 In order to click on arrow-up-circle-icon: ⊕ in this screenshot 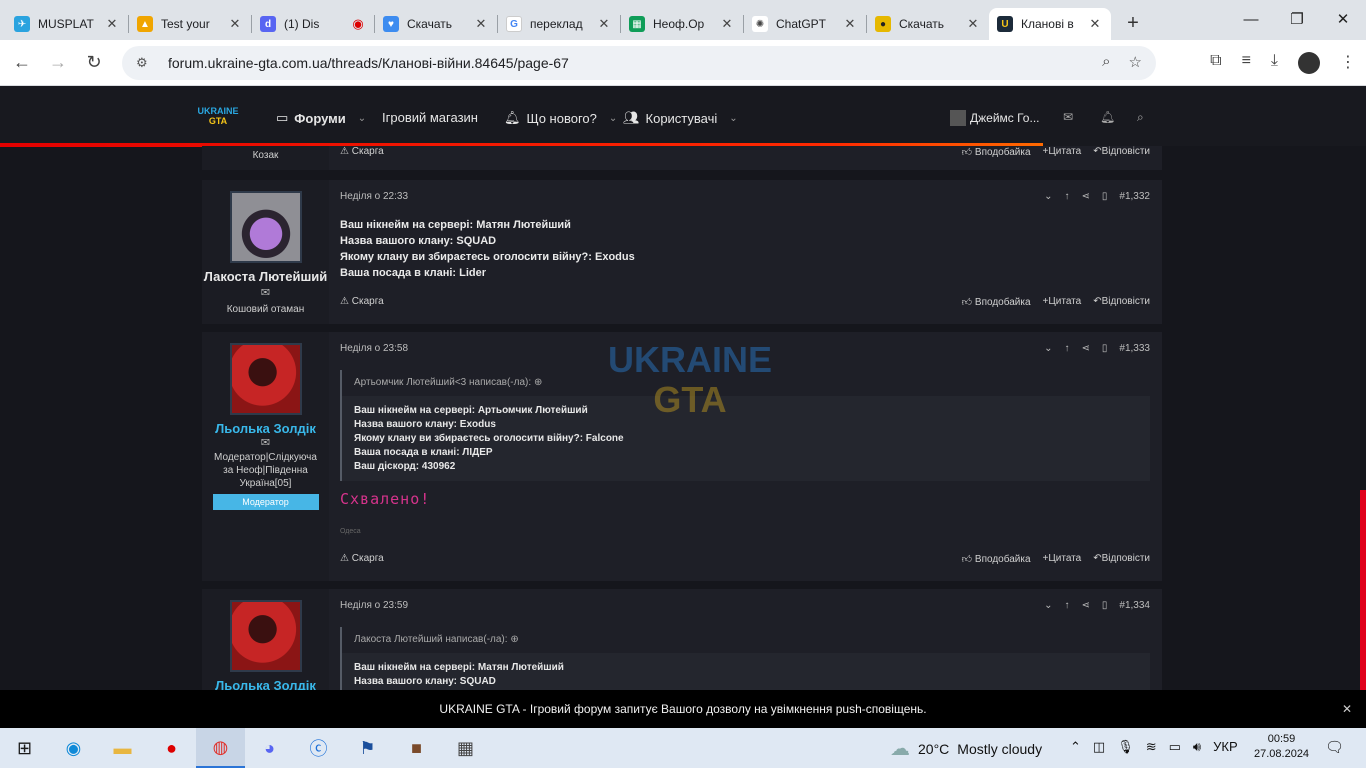, I will do `click(538, 382)`.